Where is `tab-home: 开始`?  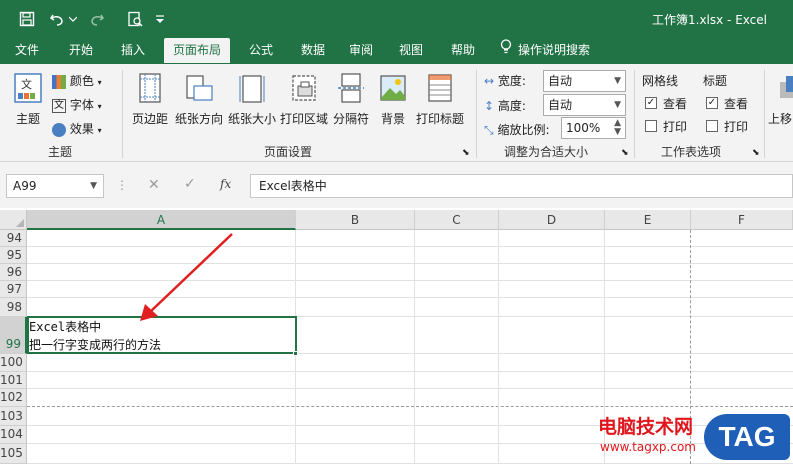 tab-home: 开始 is located at coordinates (81, 51).